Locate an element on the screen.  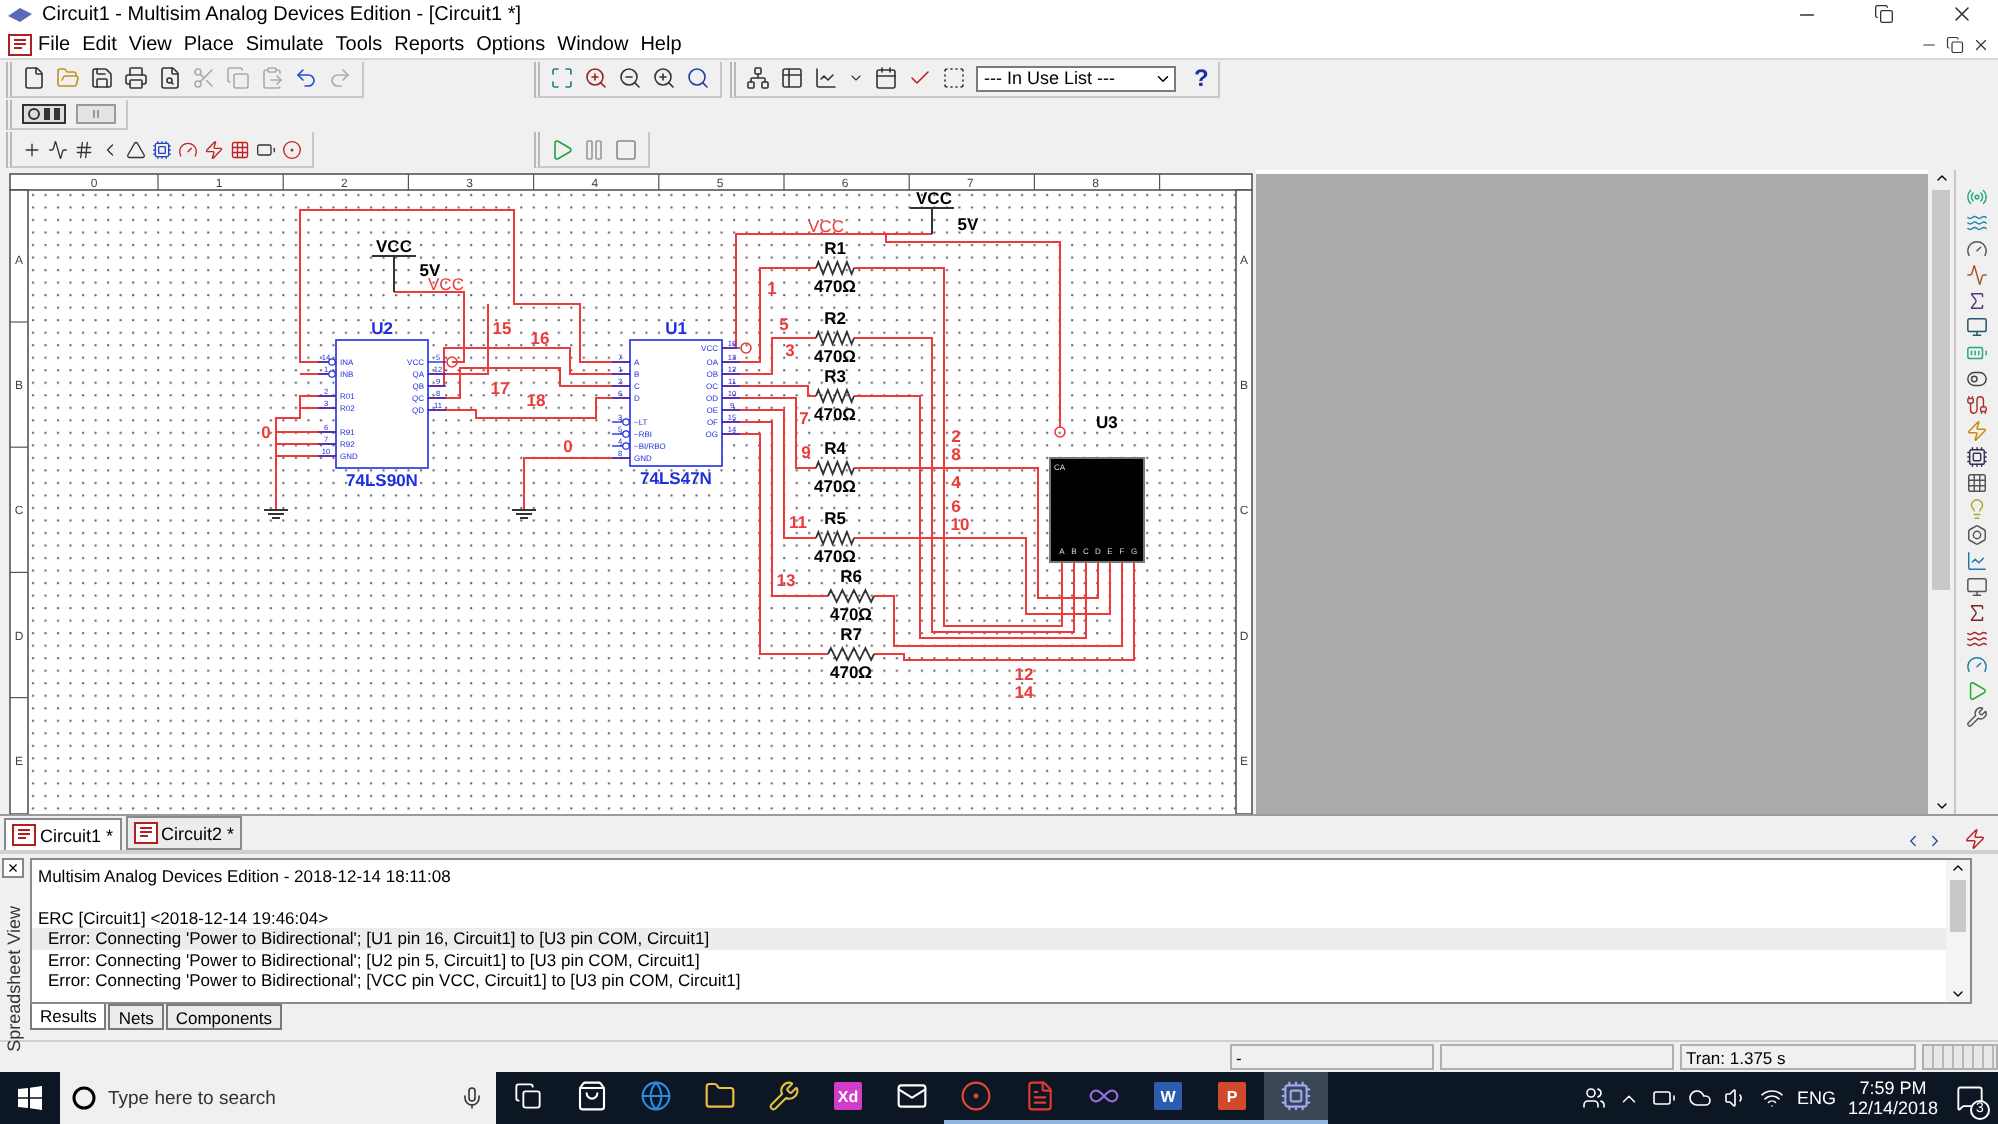
net-label: 10 is located at coordinates (960, 524).